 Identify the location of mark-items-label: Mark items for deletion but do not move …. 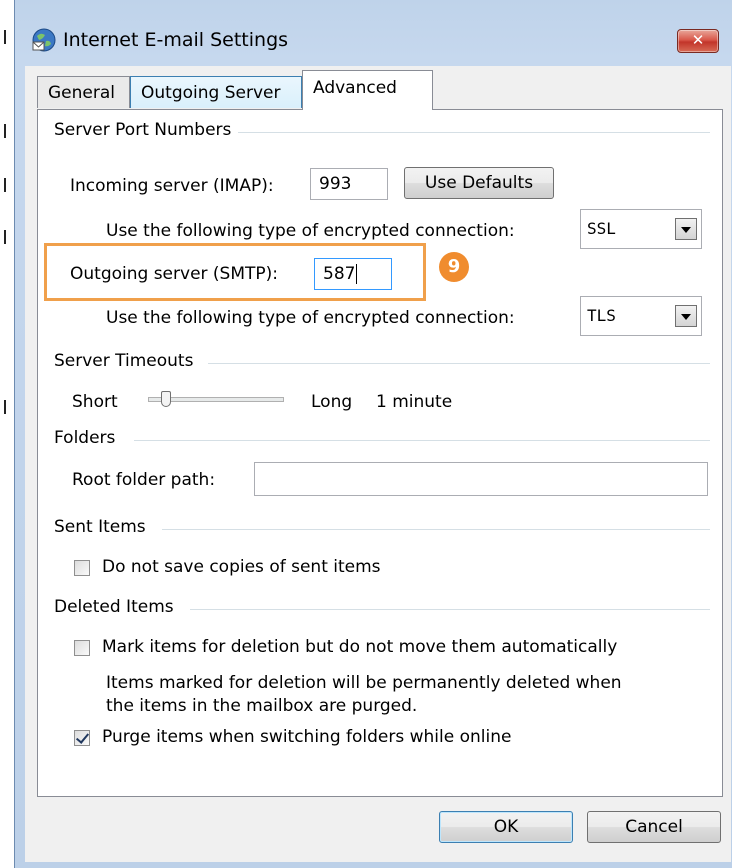
(360, 647).